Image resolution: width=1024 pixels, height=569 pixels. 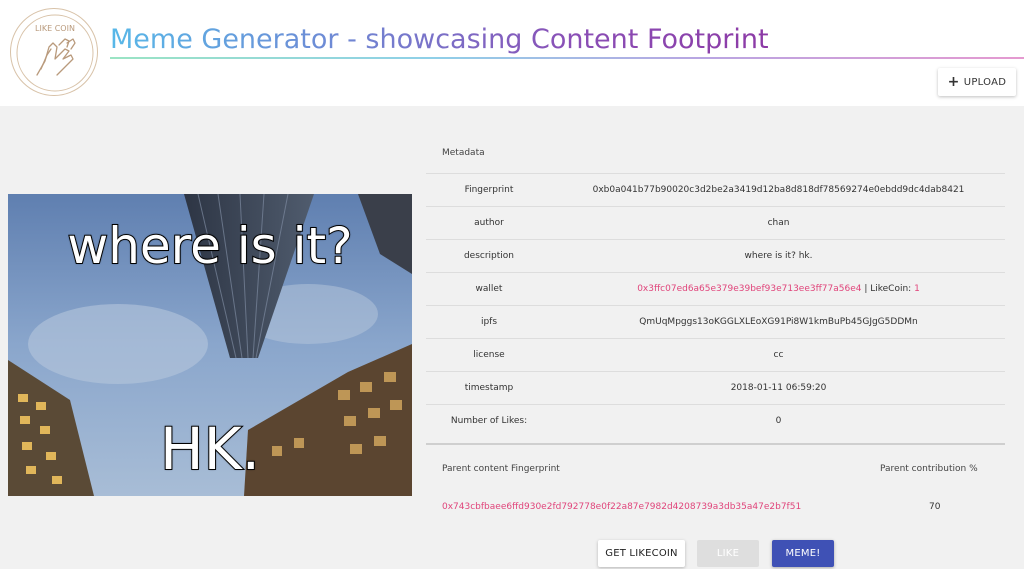 What do you see at coordinates (210, 449) in the screenshot?
I see `meme-bottom-caption: HK.` at bounding box center [210, 449].